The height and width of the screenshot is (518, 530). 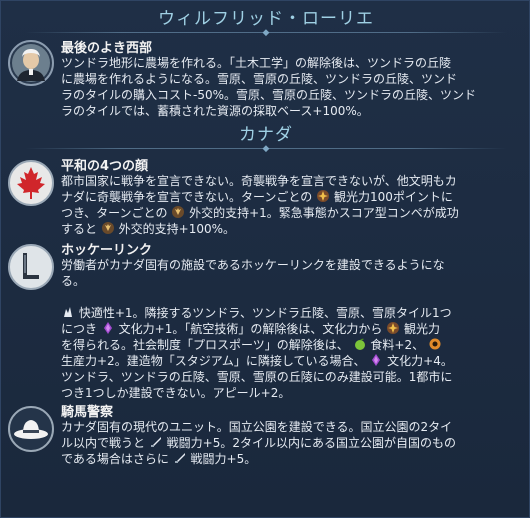 What do you see at coordinates (68, 312) in the screenshot?
I see `amenity-icon` at bounding box center [68, 312].